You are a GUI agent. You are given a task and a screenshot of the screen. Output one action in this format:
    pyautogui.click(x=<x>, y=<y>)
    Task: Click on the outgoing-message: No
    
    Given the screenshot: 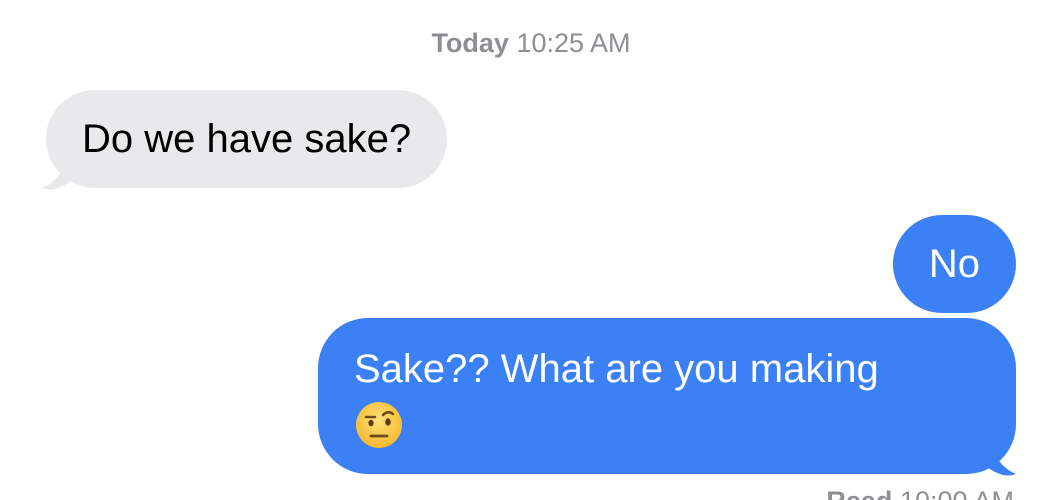 What is the action you would take?
    pyautogui.click(x=954, y=264)
    